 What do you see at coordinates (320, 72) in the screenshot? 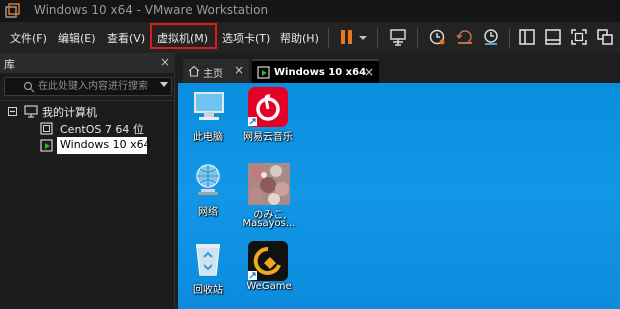
I see `tab-label: Windows 10 x64` at bounding box center [320, 72].